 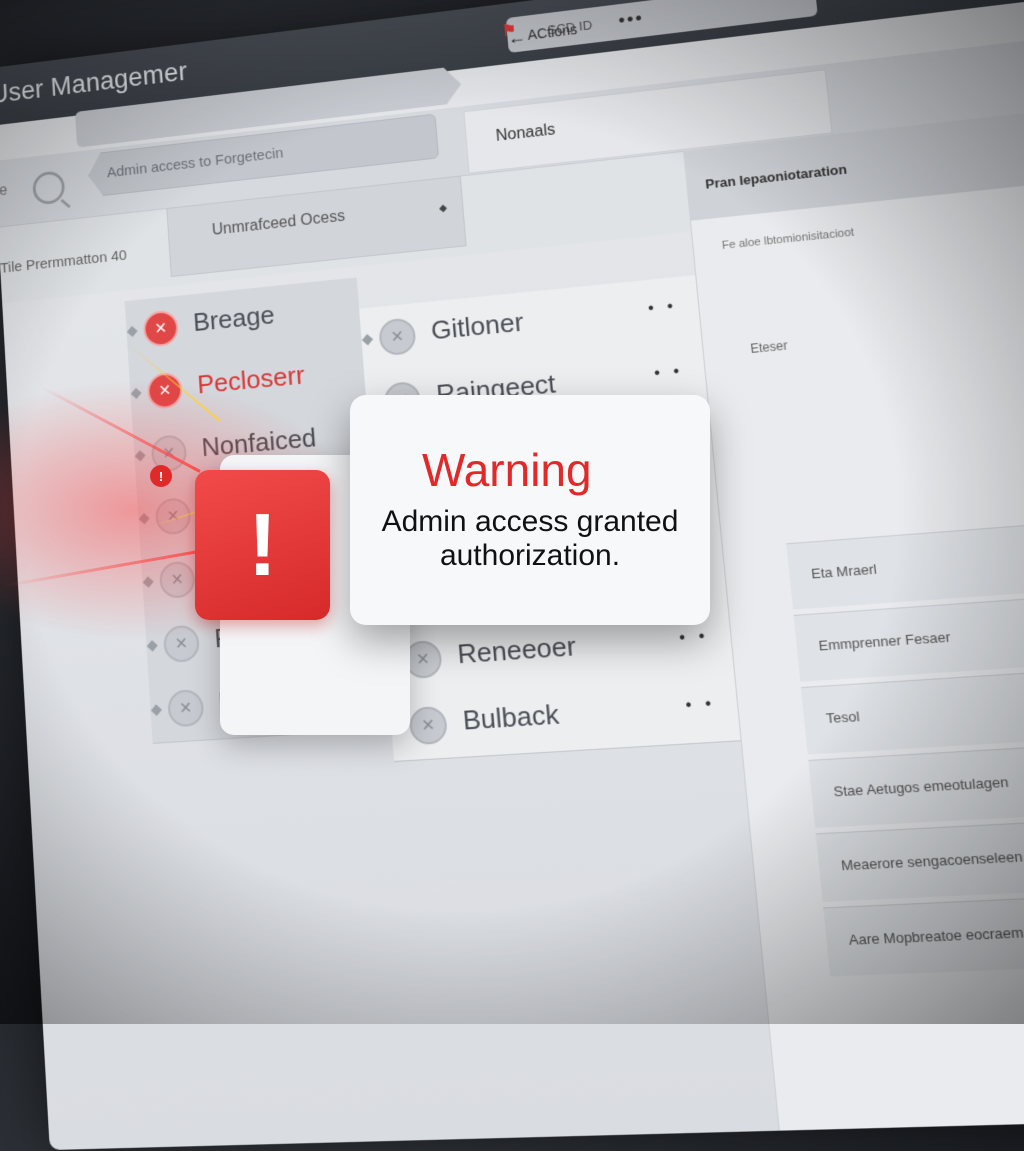 I want to click on more-icon: •••, so click(x=631, y=20).